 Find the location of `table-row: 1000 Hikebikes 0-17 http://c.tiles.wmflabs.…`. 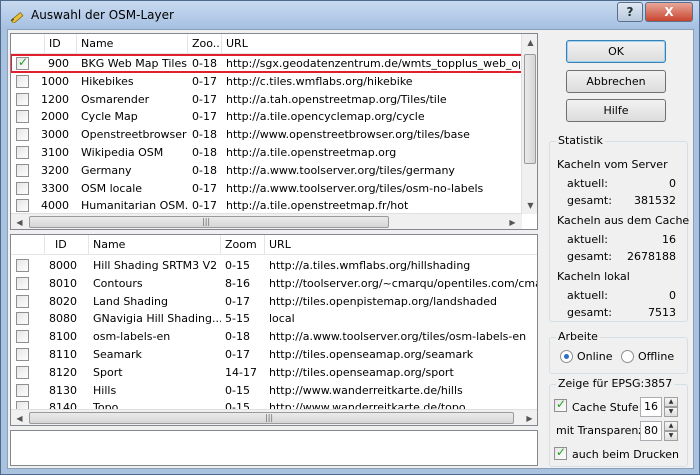

table-row: 1000 Hikebikes 0-17 http://c.tiles.wmflabs.… is located at coordinates (274, 81).